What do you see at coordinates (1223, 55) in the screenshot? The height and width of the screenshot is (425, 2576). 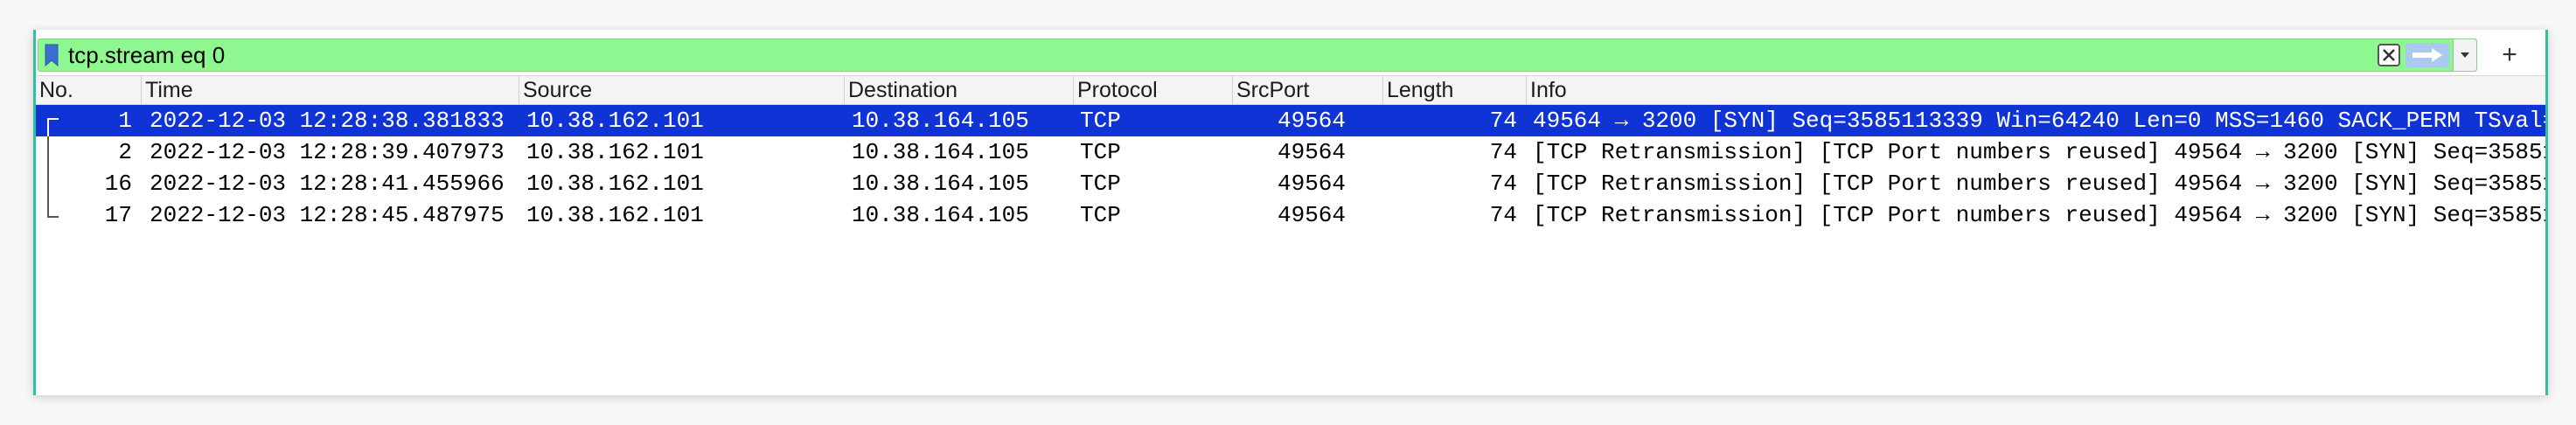 I see `display-filter-input: tcp.stream eq 0` at bounding box center [1223, 55].